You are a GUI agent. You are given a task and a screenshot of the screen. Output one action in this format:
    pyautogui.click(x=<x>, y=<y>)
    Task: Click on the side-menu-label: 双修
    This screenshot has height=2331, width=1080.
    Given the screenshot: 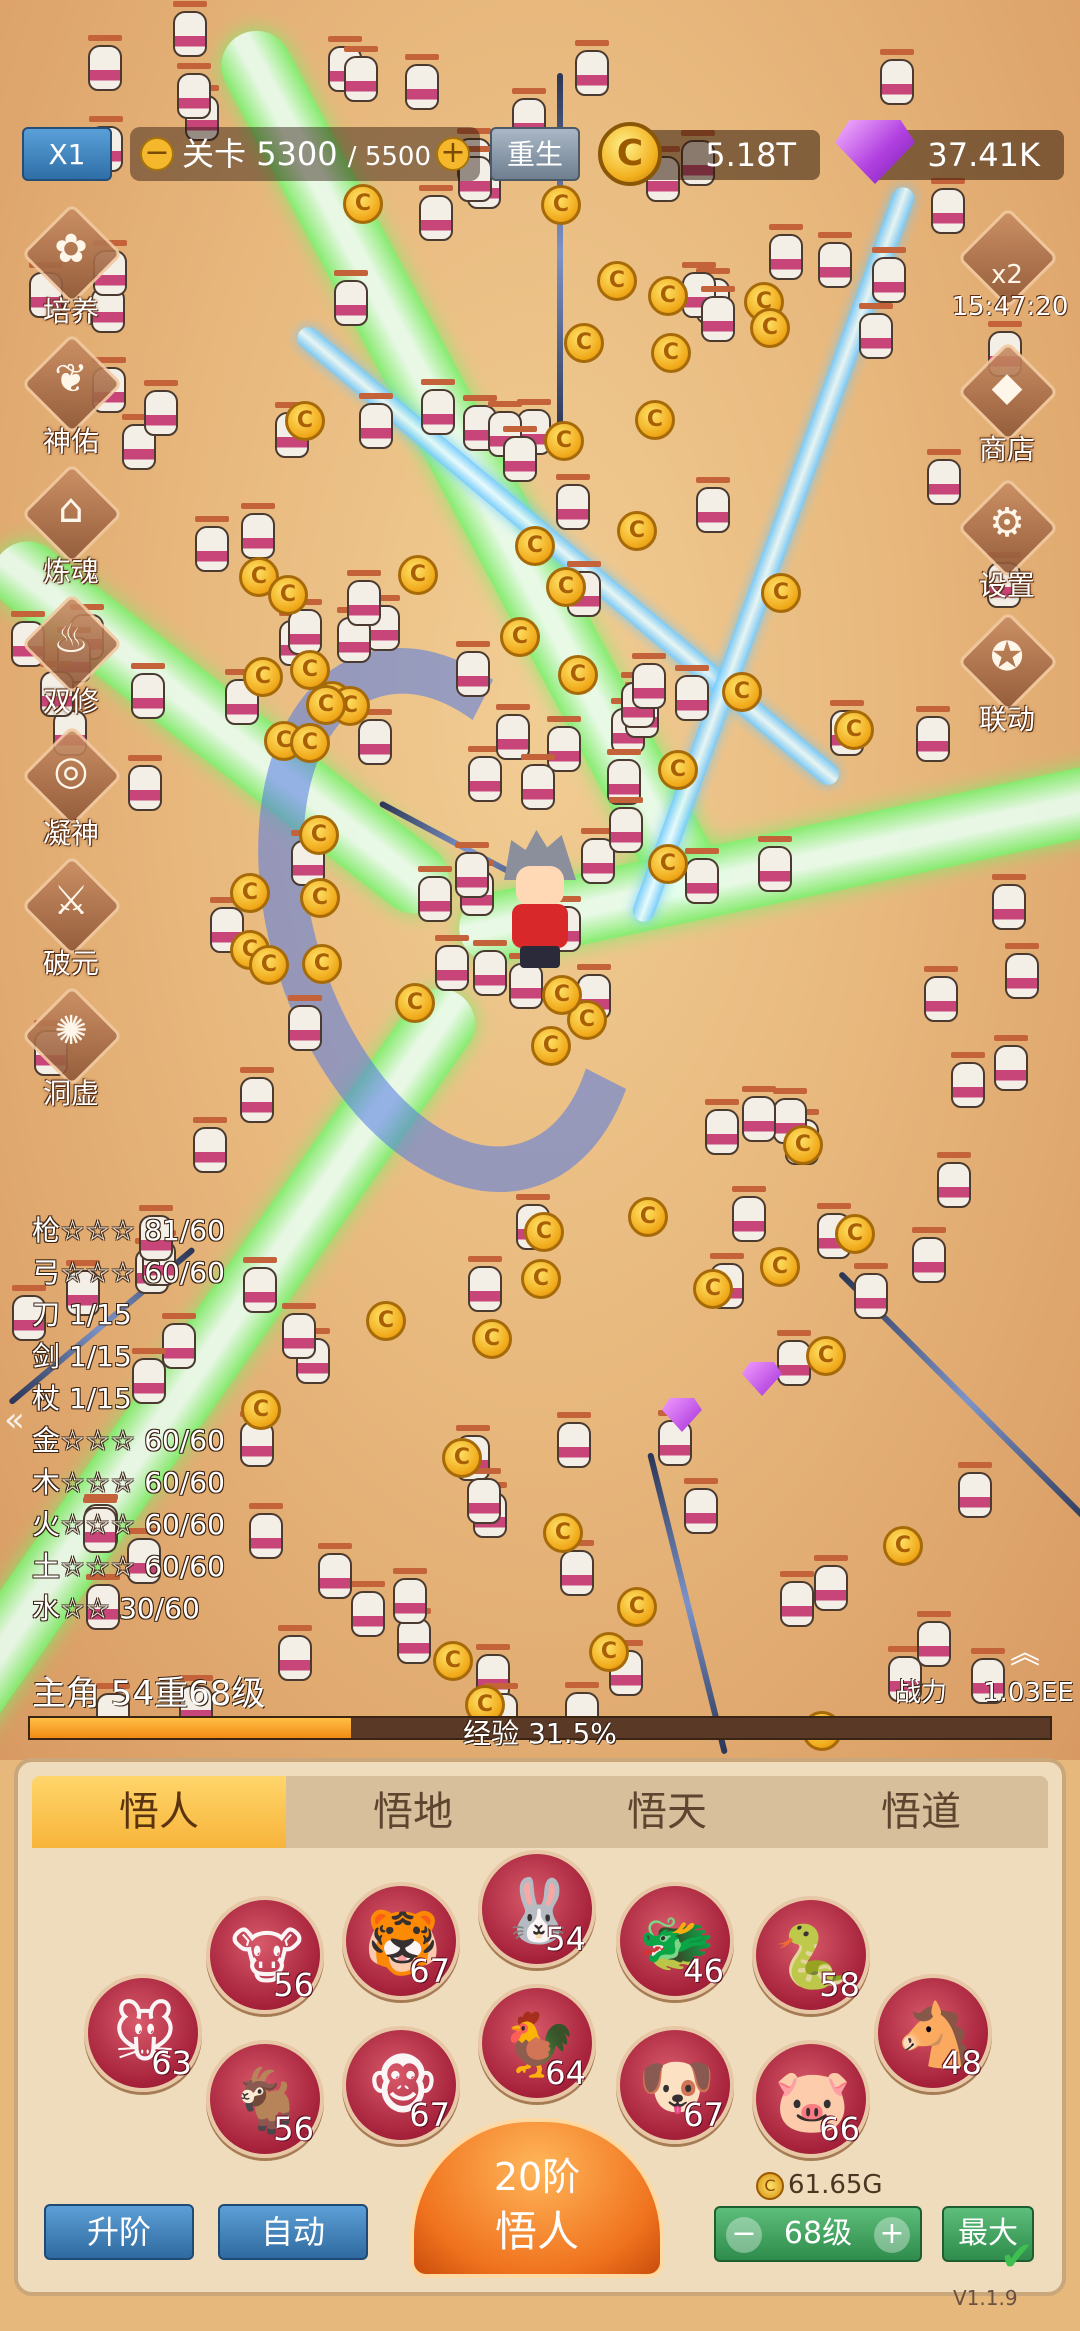 What is the action you would take?
    pyautogui.click(x=70, y=701)
    